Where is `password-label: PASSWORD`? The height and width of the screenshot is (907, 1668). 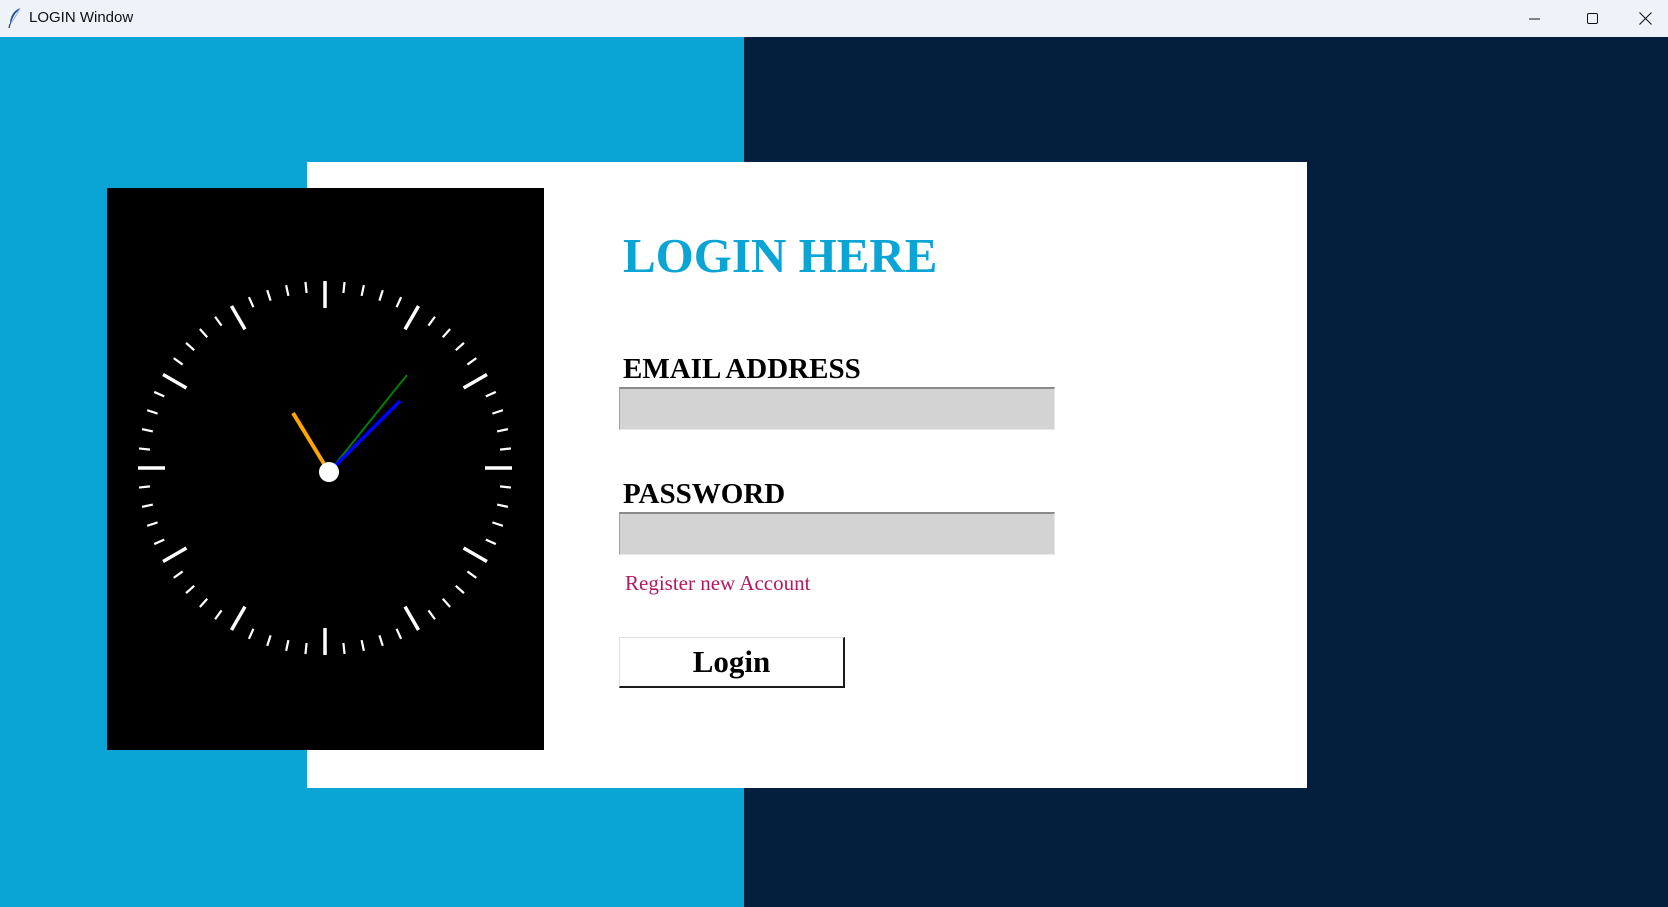 password-label: PASSWORD is located at coordinates (704, 494).